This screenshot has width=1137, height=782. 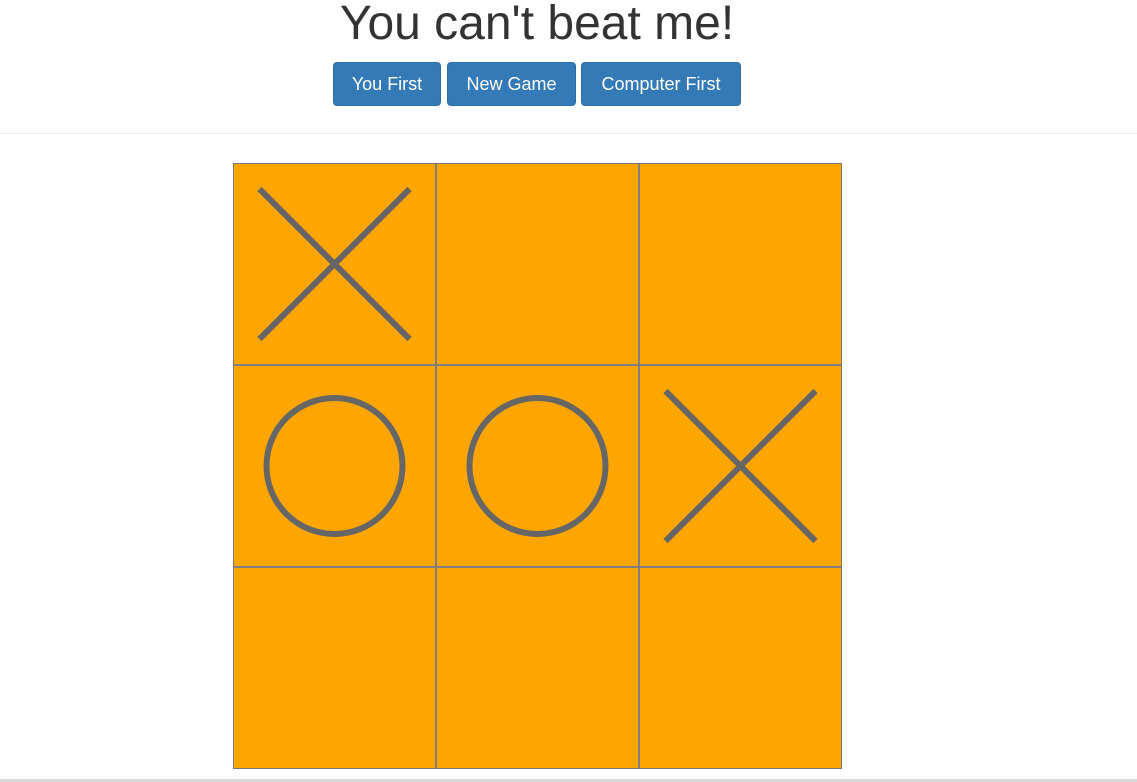 What do you see at coordinates (568, 133) in the screenshot?
I see `header-divider` at bounding box center [568, 133].